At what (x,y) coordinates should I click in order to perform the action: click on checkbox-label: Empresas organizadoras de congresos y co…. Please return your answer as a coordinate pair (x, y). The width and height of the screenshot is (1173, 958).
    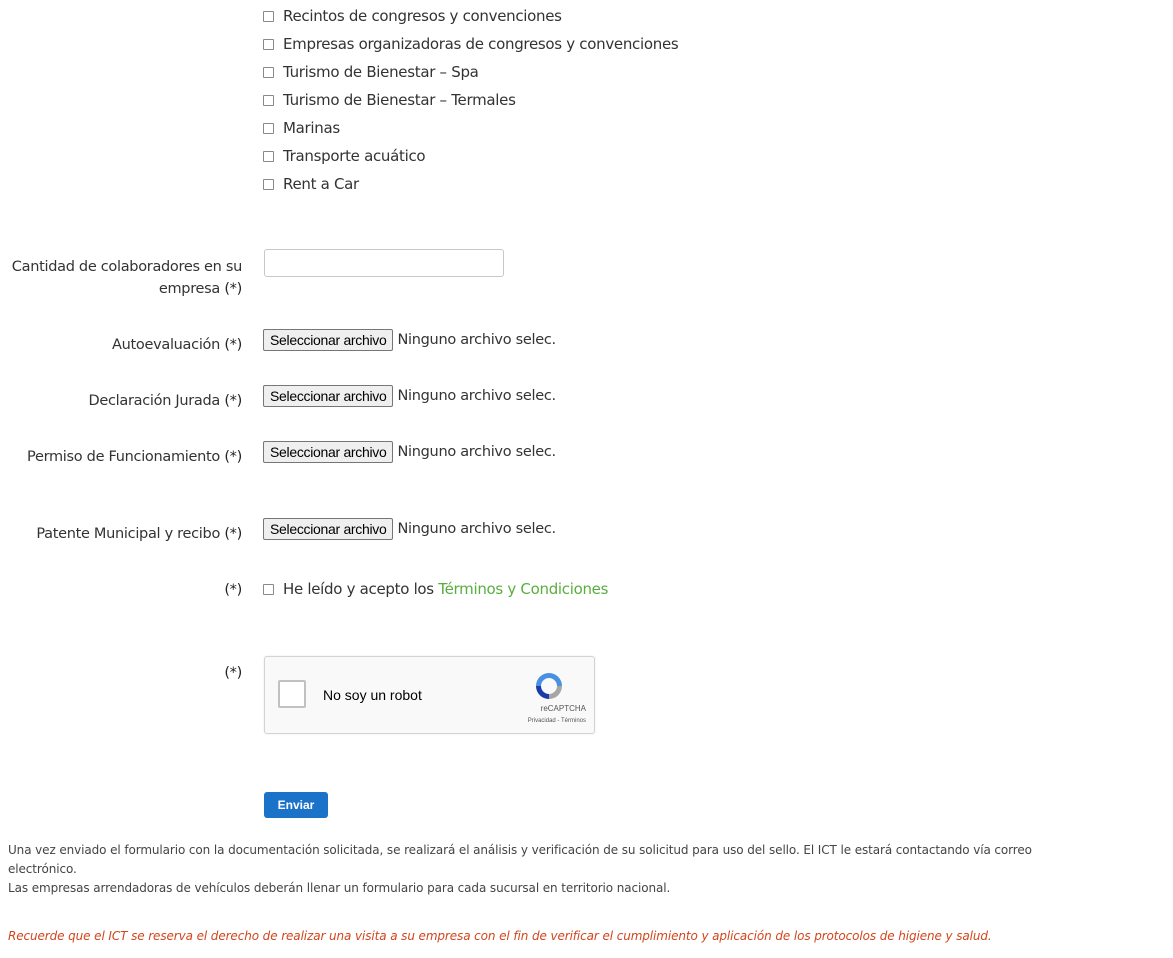
    Looking at the image, I should click on (481, 44).